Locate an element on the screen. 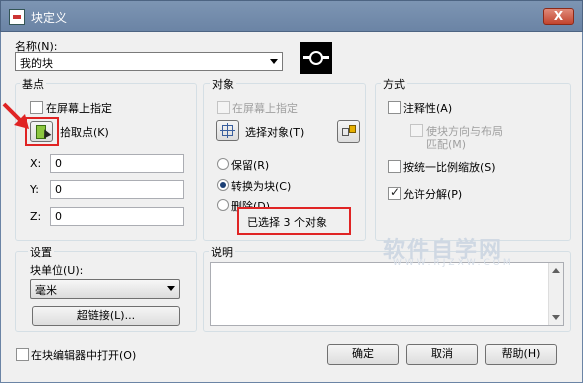 The height and width of the screenshot is (383, 583). z-label: Z: is located at coordinates (36, 216).